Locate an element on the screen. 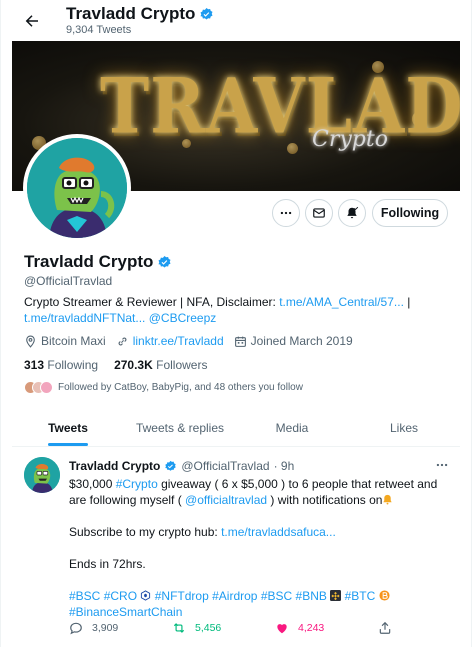 This screenshot has height=647, width=472. hashtag-cro: #CRO is located at coordinates (120, 596).